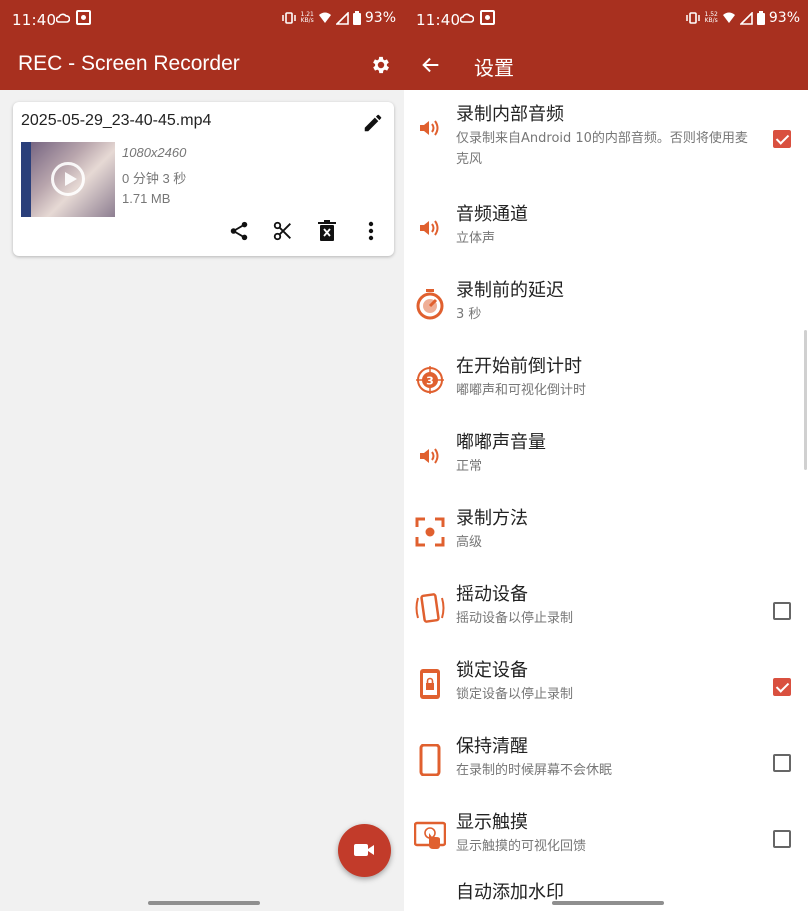 This screenshot has height=911, width=808. Describe the element at coordinates (307, 17) in the screenshot. I see `net-speed: 1.21 KB/s` at that location.